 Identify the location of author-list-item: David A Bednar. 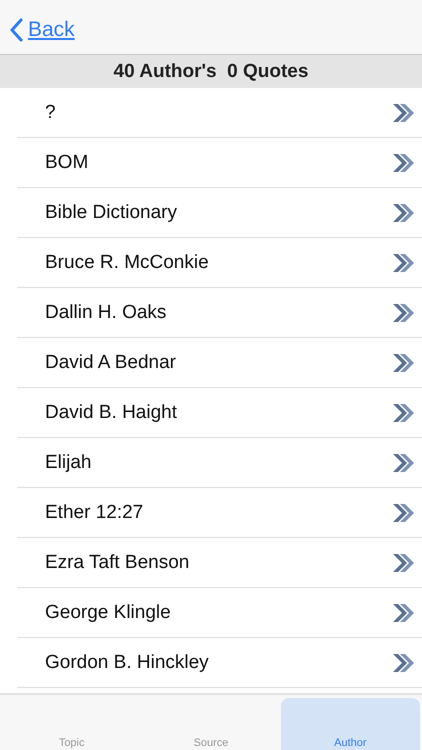
(219, 363).